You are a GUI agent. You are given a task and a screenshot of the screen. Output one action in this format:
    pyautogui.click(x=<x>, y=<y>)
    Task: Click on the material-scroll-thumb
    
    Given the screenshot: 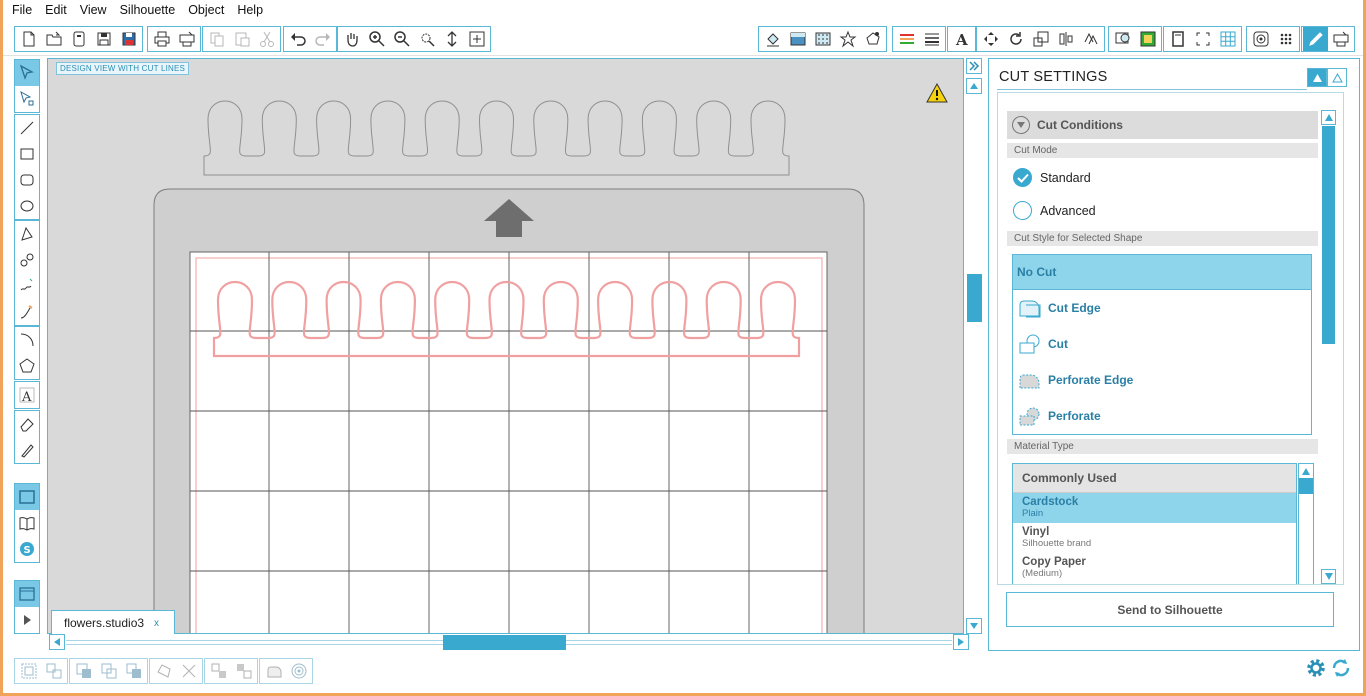 What is the action you would take?
    pyautogui.click(x=1306, y=486)
    